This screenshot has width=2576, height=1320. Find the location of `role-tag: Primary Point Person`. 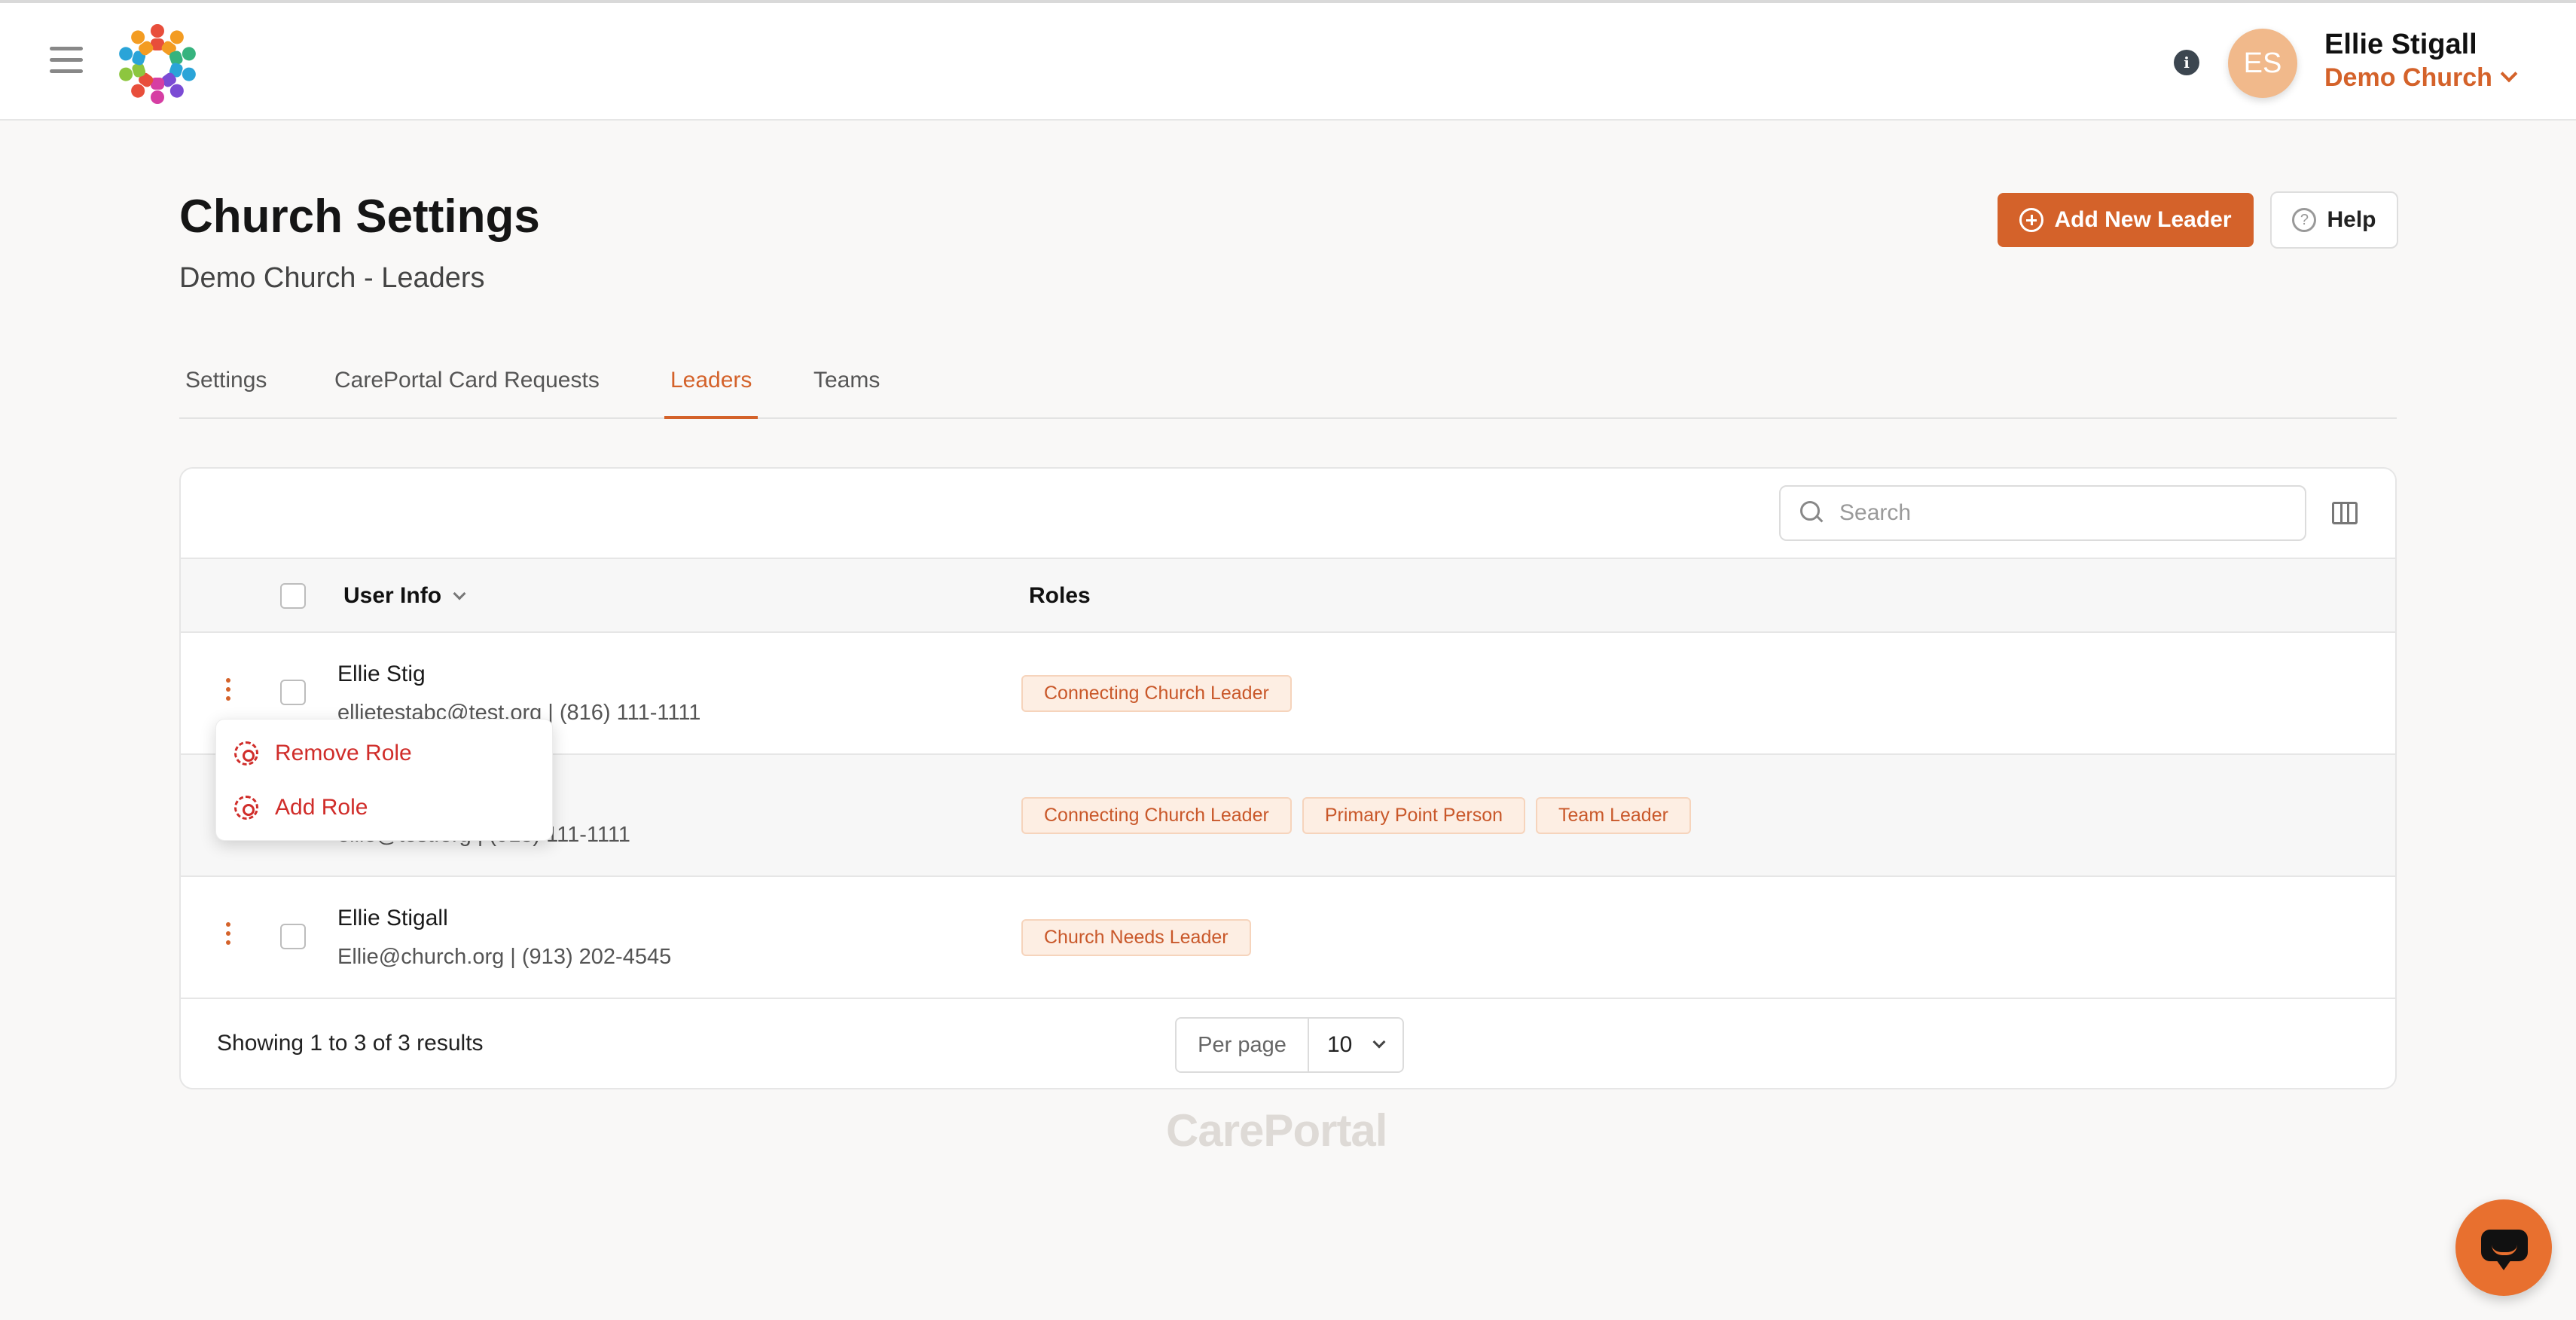

role-tag: Primary Point Person is located at coordinates (1414, 816).